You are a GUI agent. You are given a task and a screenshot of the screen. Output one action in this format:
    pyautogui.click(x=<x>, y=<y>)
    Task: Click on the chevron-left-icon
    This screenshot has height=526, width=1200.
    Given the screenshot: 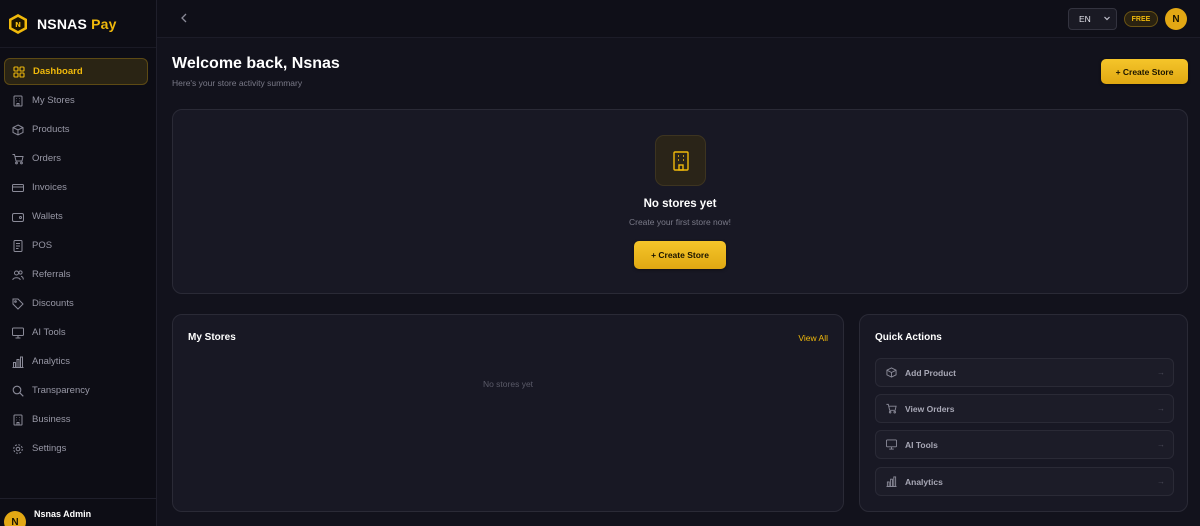 What is the action you would take?
    pyautogui.click(x=184, y=18)
    